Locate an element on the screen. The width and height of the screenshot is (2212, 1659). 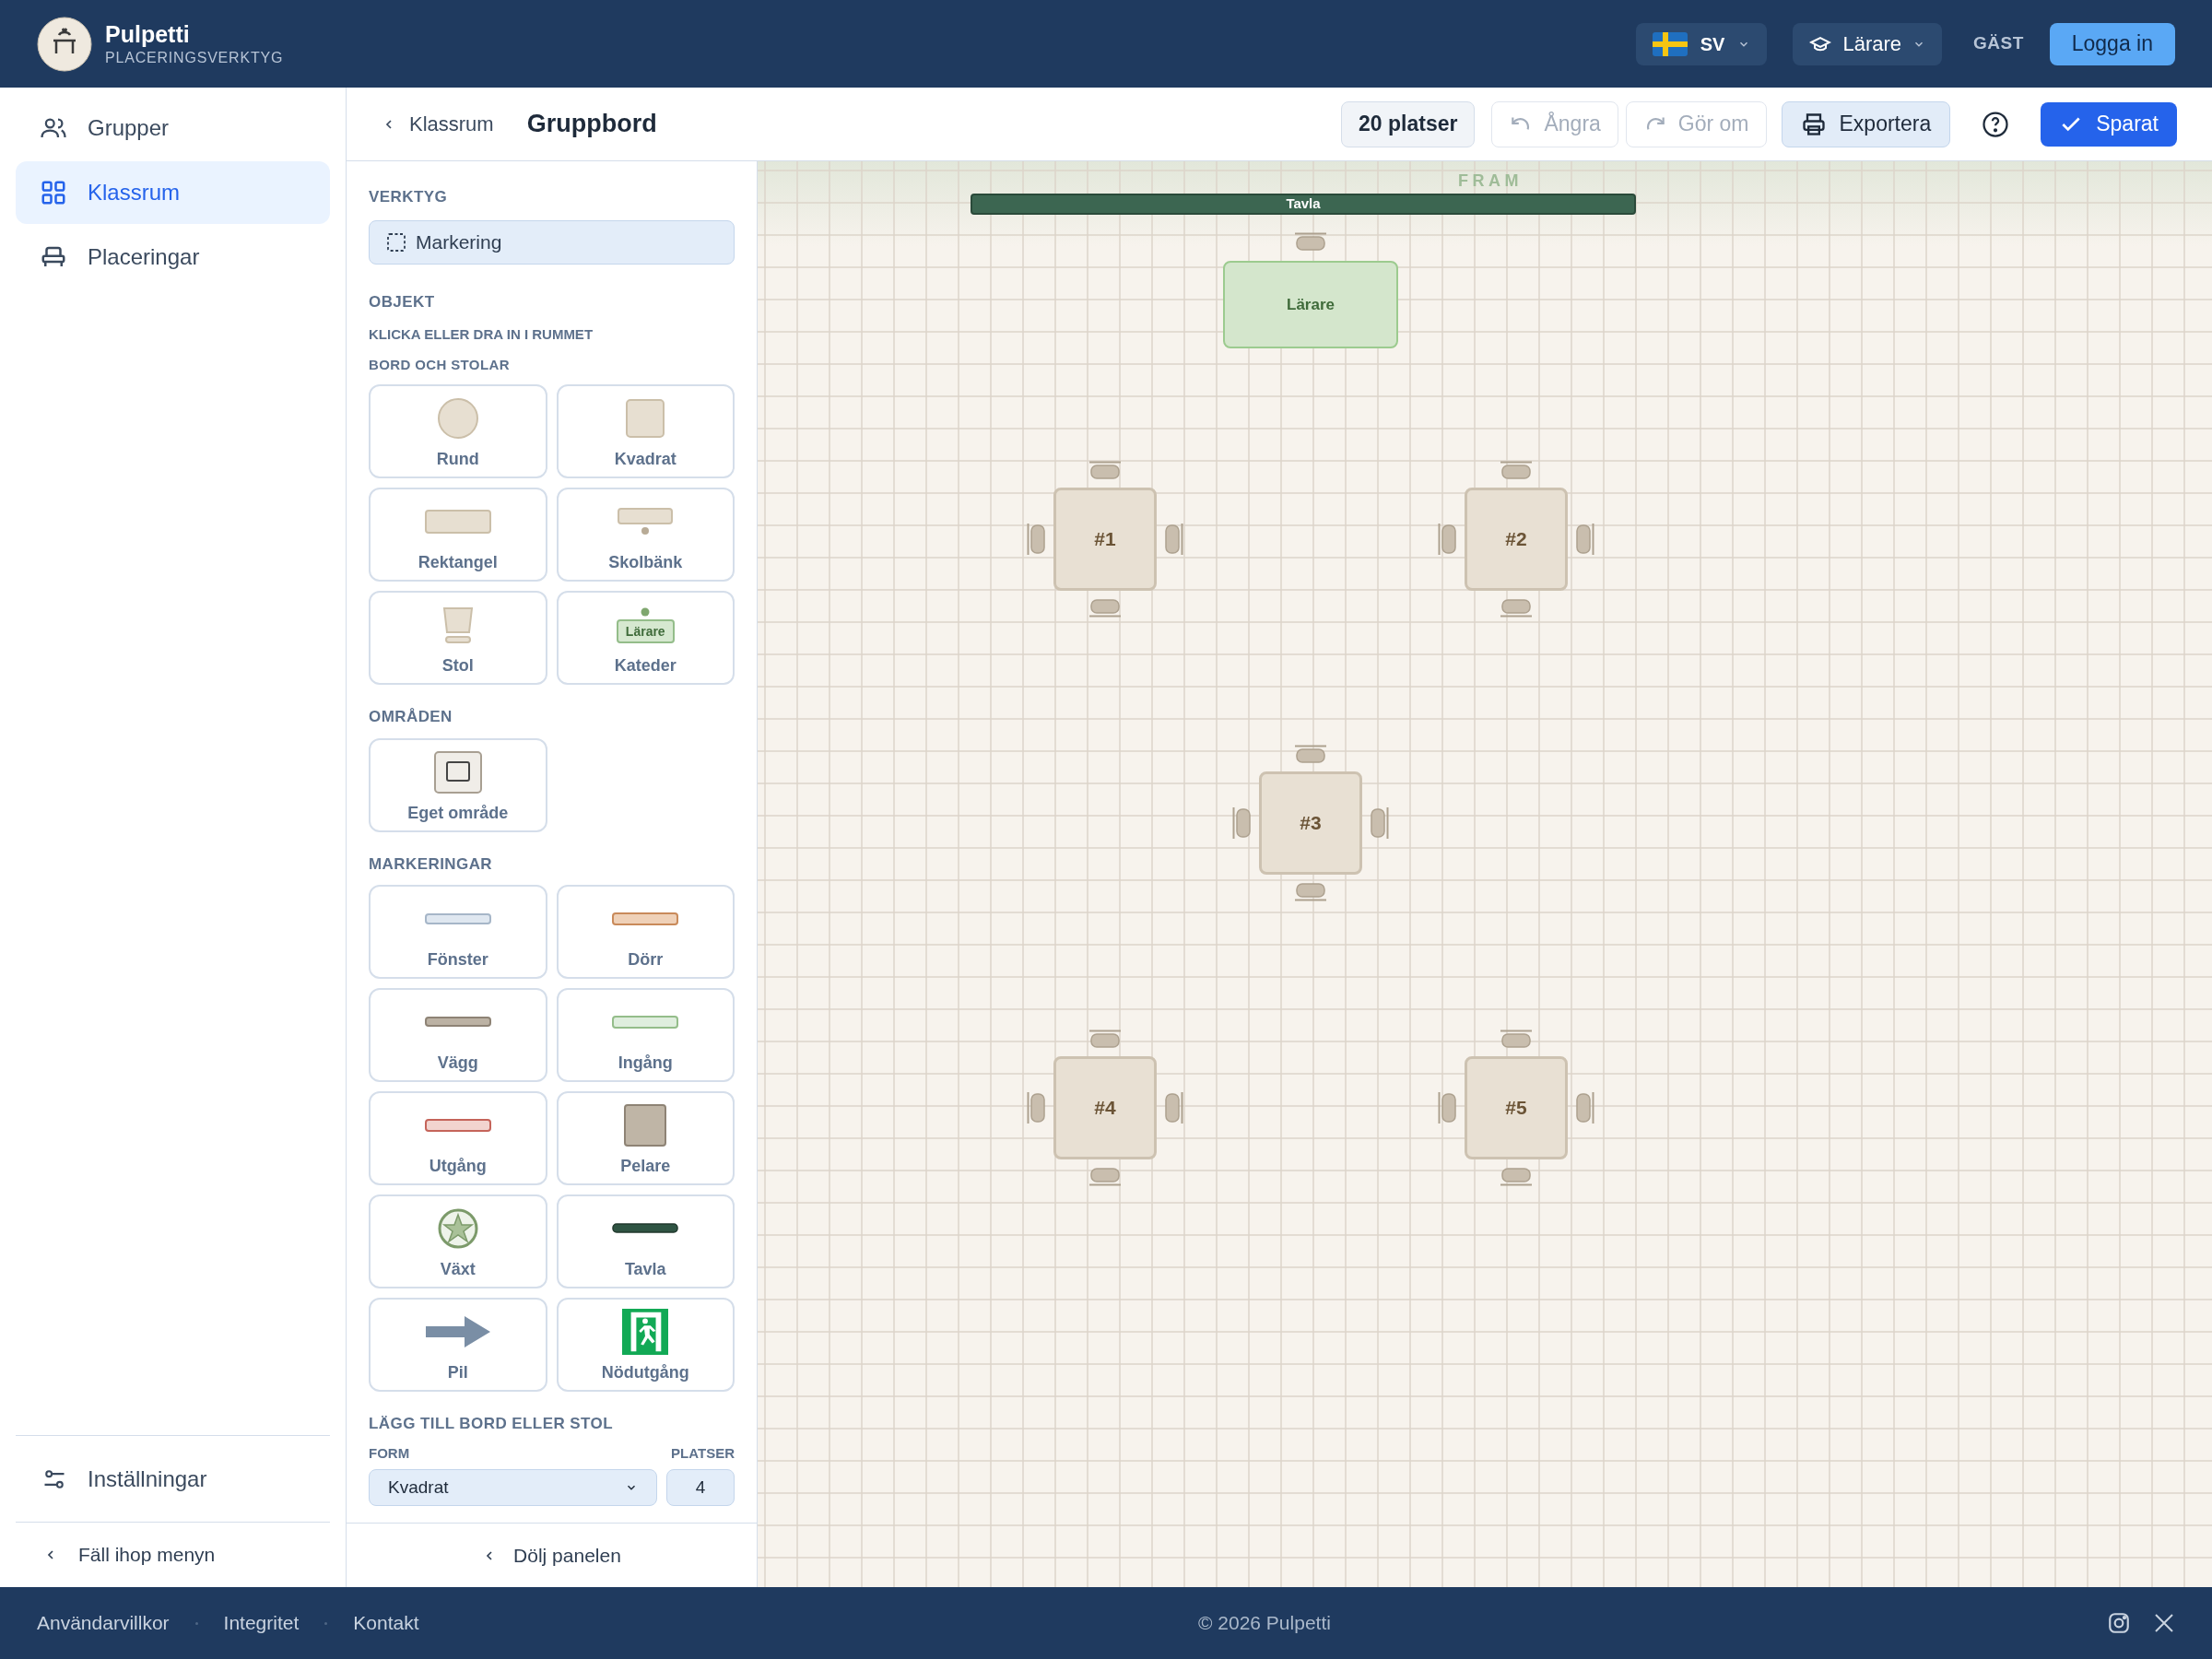
sidebar-item: Placeringar is located at coordinates (173, 257).